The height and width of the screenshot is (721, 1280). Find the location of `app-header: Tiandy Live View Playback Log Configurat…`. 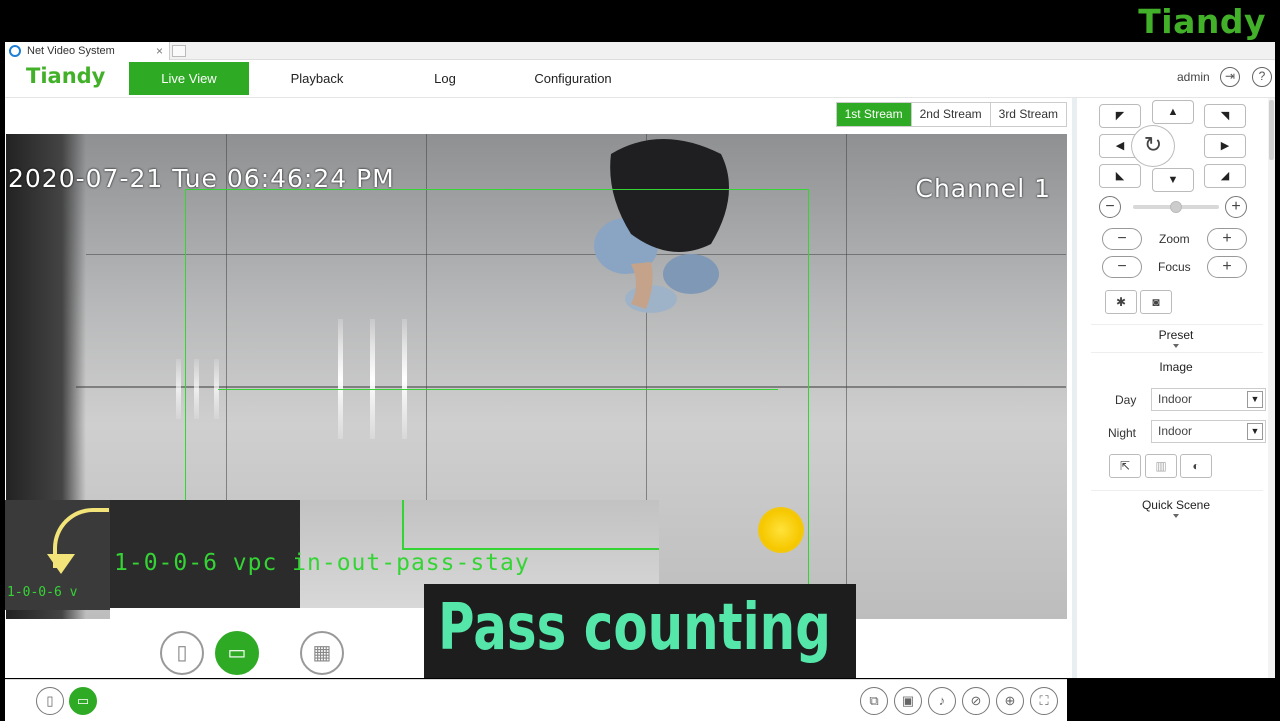

app-header: Tiandy Live View Playback Log Configurat… is located at coordinates (640, 79).